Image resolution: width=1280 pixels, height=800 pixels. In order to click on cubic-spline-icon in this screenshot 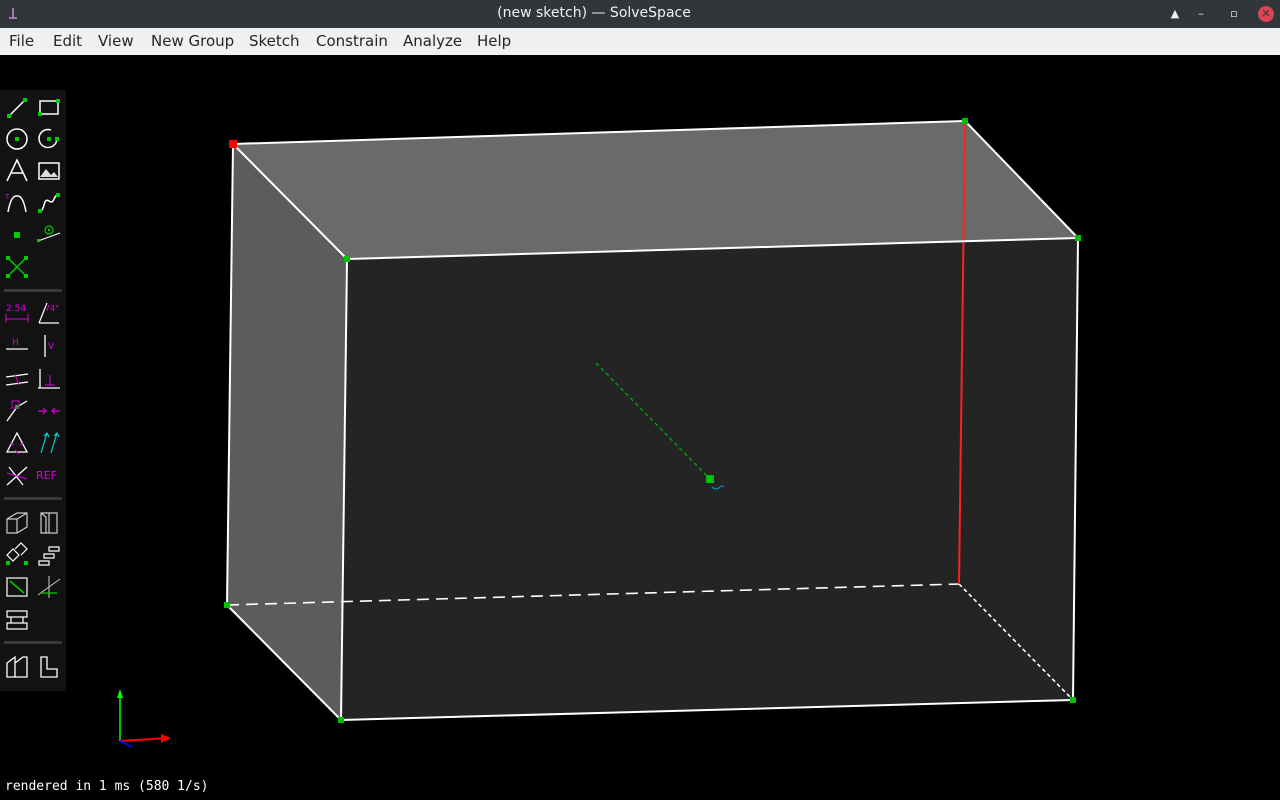, I will do `click(49, 203)`.